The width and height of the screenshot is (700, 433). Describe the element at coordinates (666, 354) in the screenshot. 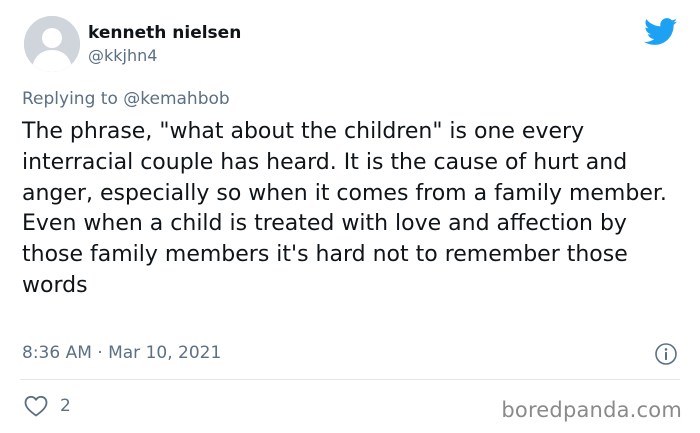

I see `info-icon` at that location.